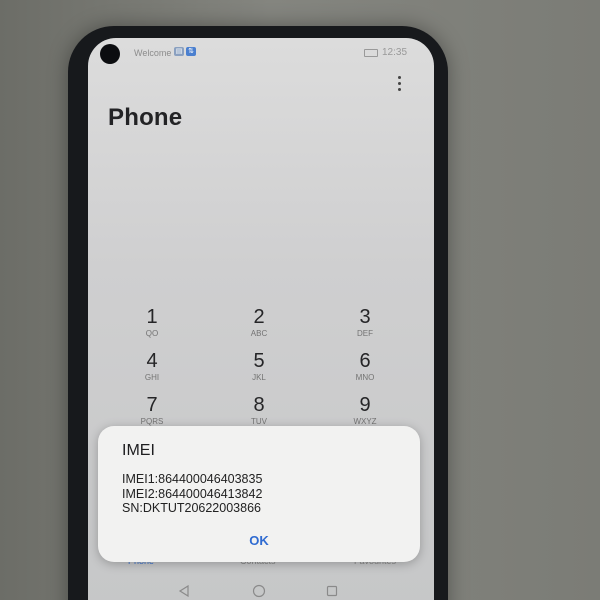 Image resolution: width=600 pixels, height=600 pixels. I want to click on key-5: 5 JKL, so click(259, 372).